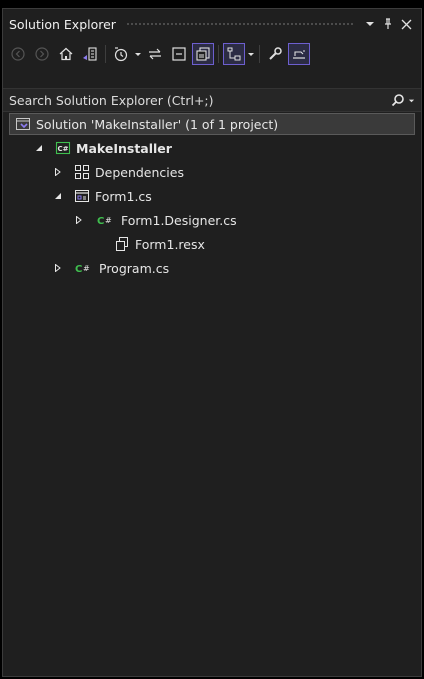 This screenshot has width=424, height=679. What do you see at coordinates (406, 24) in the screenshot?
I see `close-icon` at bounding box center [406, 24].